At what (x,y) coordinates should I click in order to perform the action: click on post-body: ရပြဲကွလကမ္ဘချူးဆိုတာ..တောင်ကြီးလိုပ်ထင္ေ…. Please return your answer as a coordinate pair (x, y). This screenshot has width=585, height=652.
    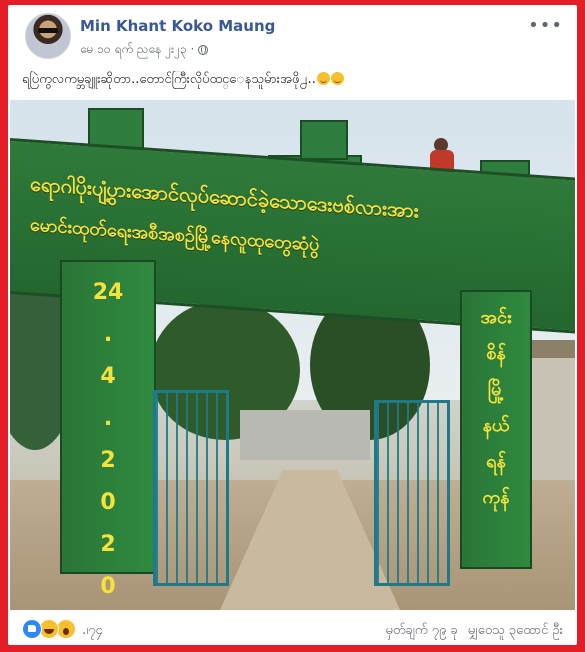
    Looking at the image, I should click on (169, 79).